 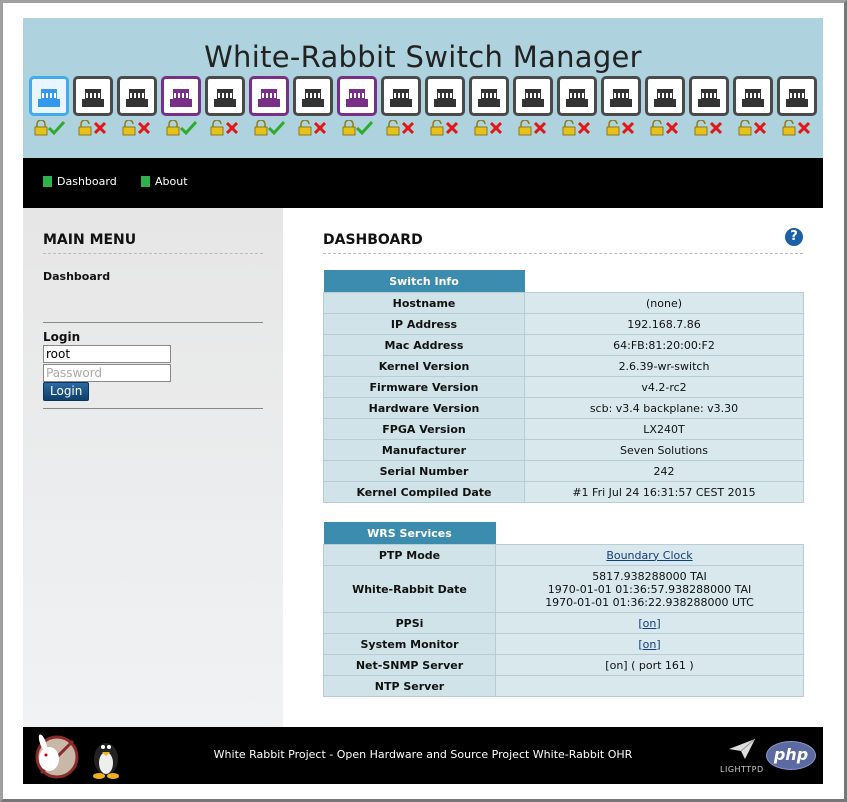 What do you see at coordinates (424, 450) in the screenshot?
I see `row-key: Manufacturer` at bounding box center [424, 450].